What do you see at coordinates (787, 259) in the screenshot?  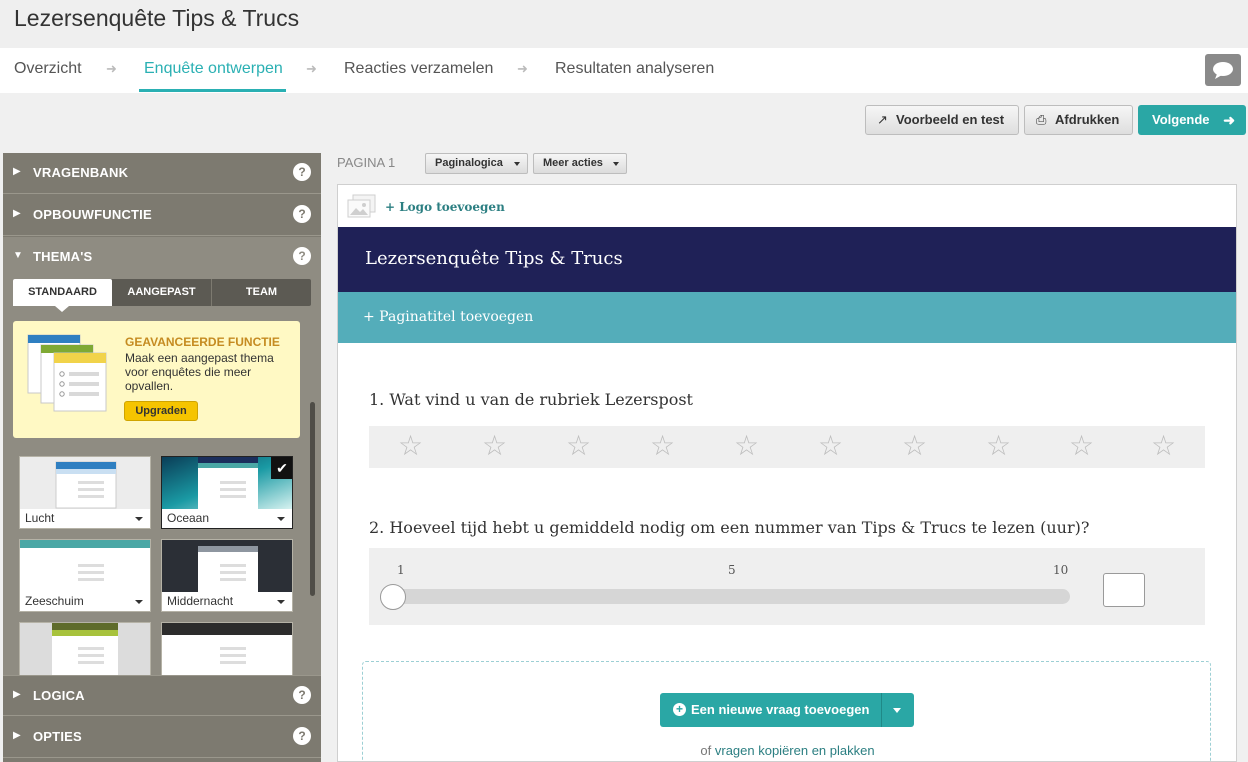 I see `survey-title-banner: Lezersenquête Tips & Trucs` at bounding box center [787, 259].